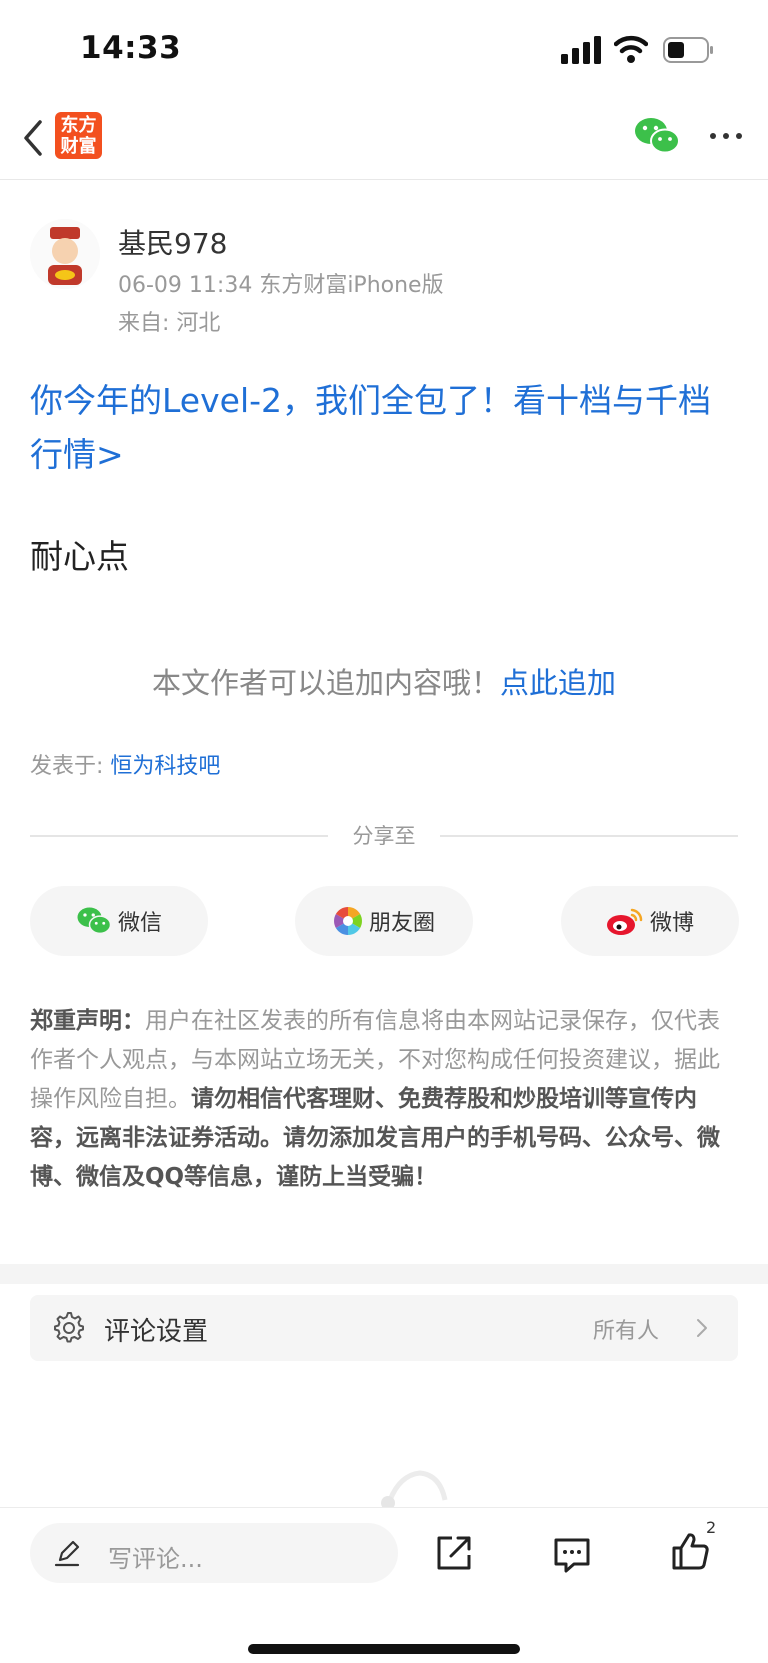  I want to click on stock-bar-link: 恒为科技吧, so click(165, 766).